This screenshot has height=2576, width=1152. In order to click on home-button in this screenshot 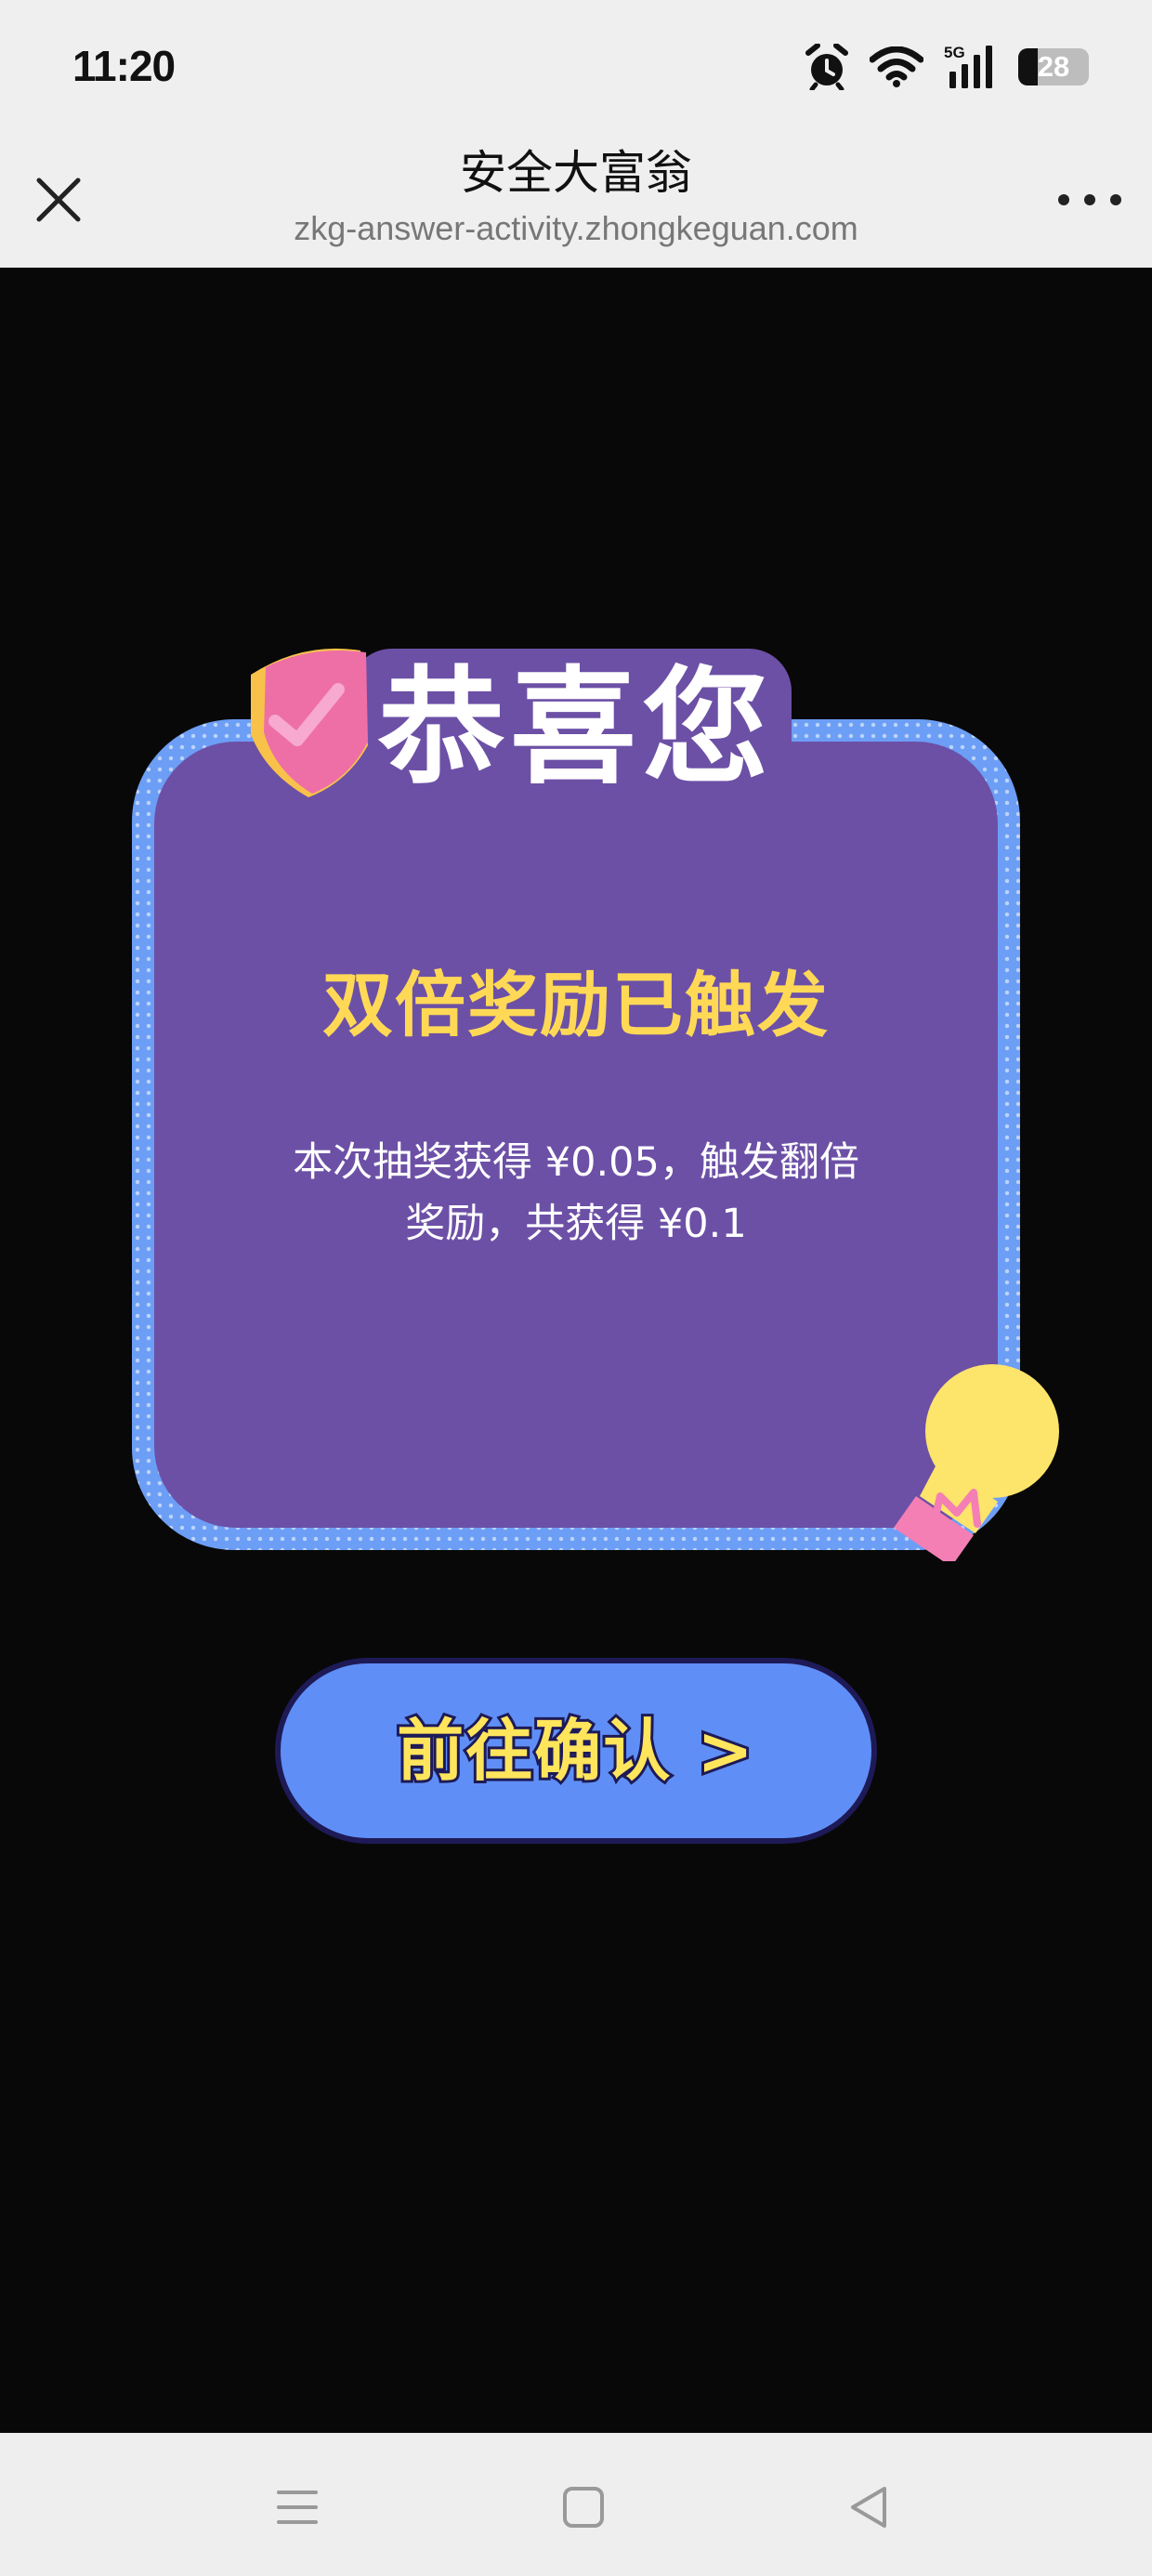, I will do `click(583, 2507)`.